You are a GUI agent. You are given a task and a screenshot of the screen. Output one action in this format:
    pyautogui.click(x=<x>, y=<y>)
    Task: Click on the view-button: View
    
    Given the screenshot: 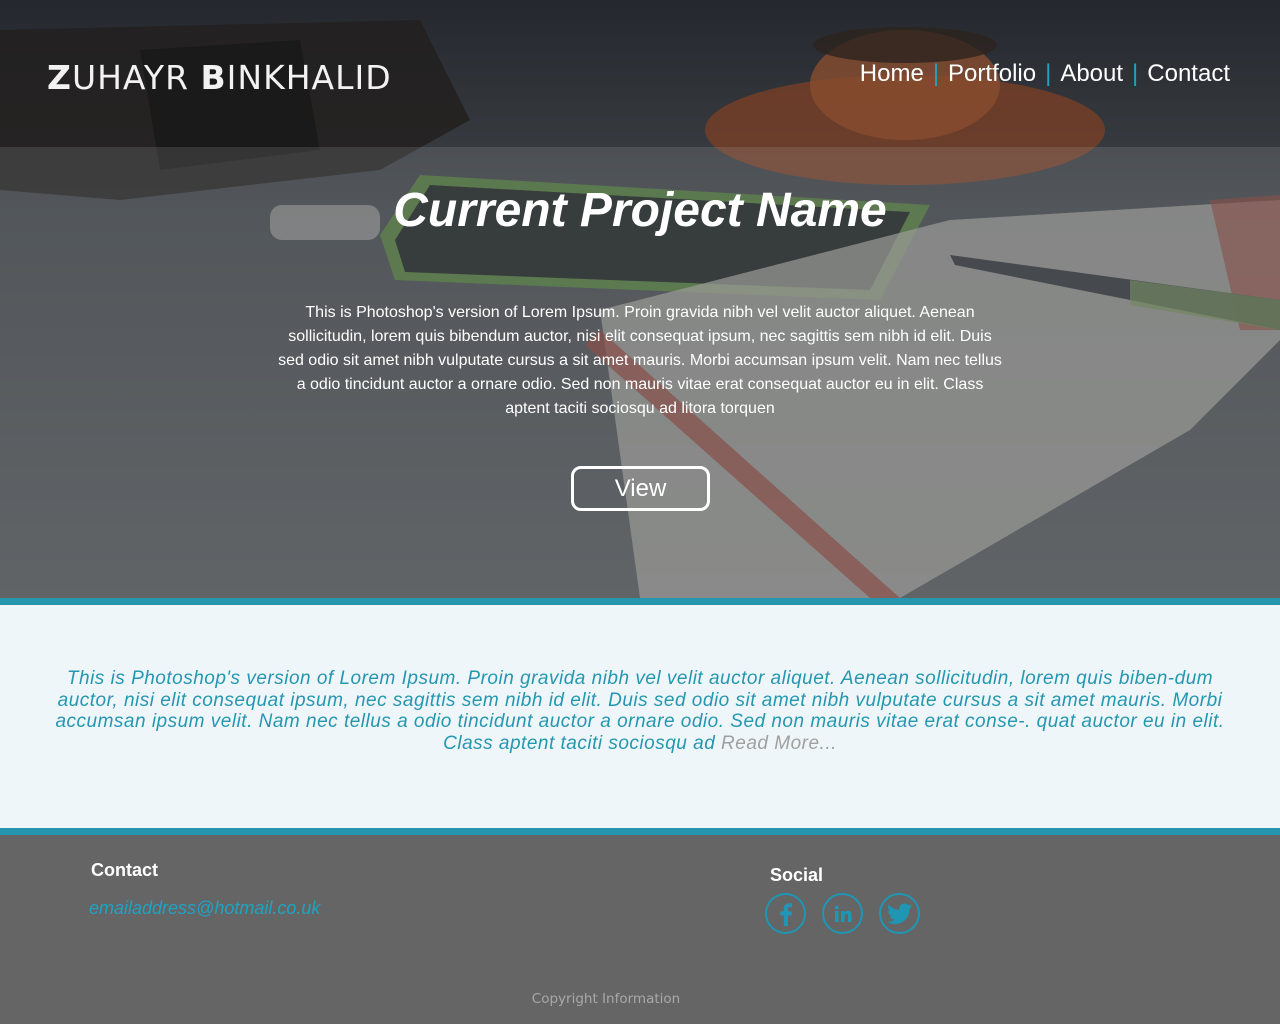 What is the action you would take?
    pyautogui.click(x=640, y=488)
    